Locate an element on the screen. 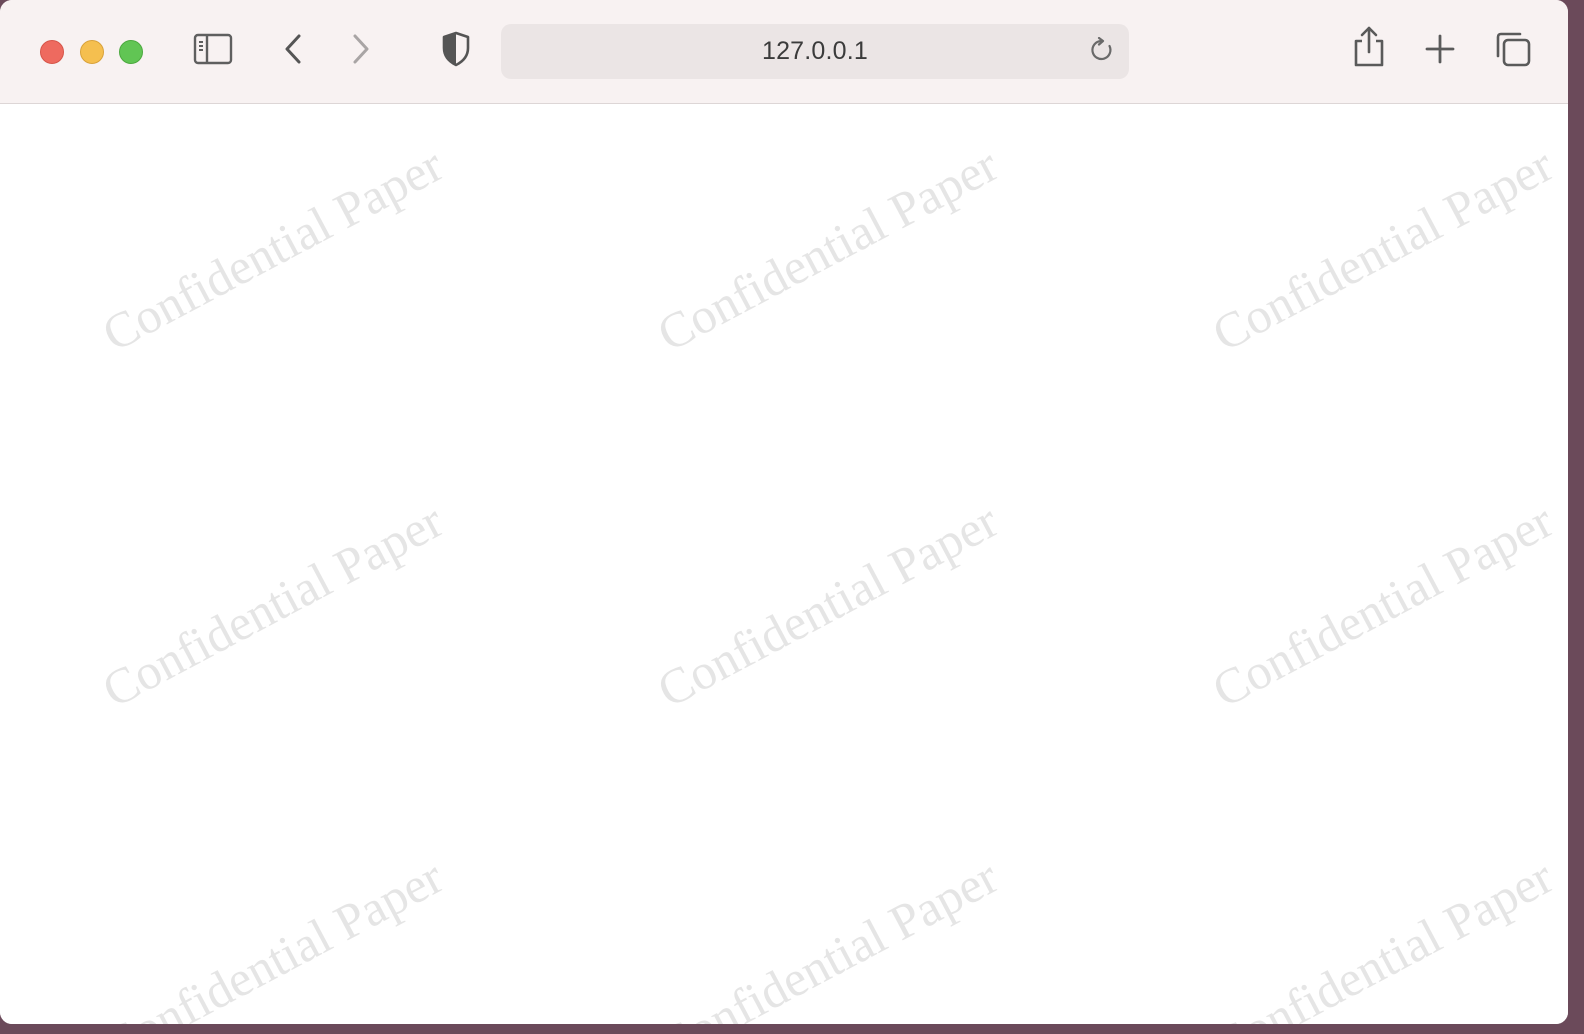 This screenshot has width=1584, height=1034. chevron-left-icon is located at coordinates (293, 51).